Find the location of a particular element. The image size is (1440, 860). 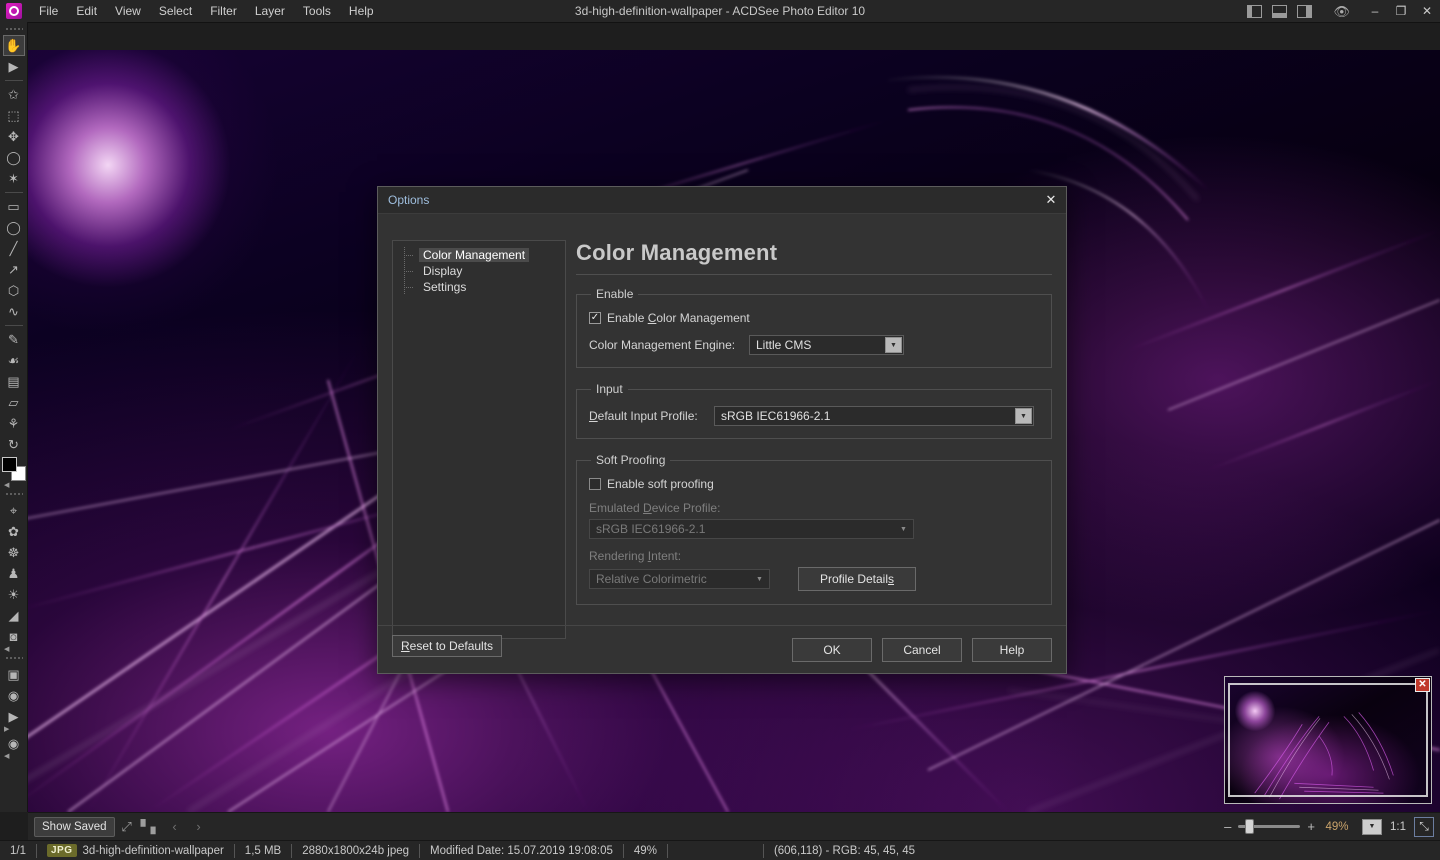

rendering-intent-row: Relative Colorimetric ▼ Profile Details is located at coordinates (814, 579).